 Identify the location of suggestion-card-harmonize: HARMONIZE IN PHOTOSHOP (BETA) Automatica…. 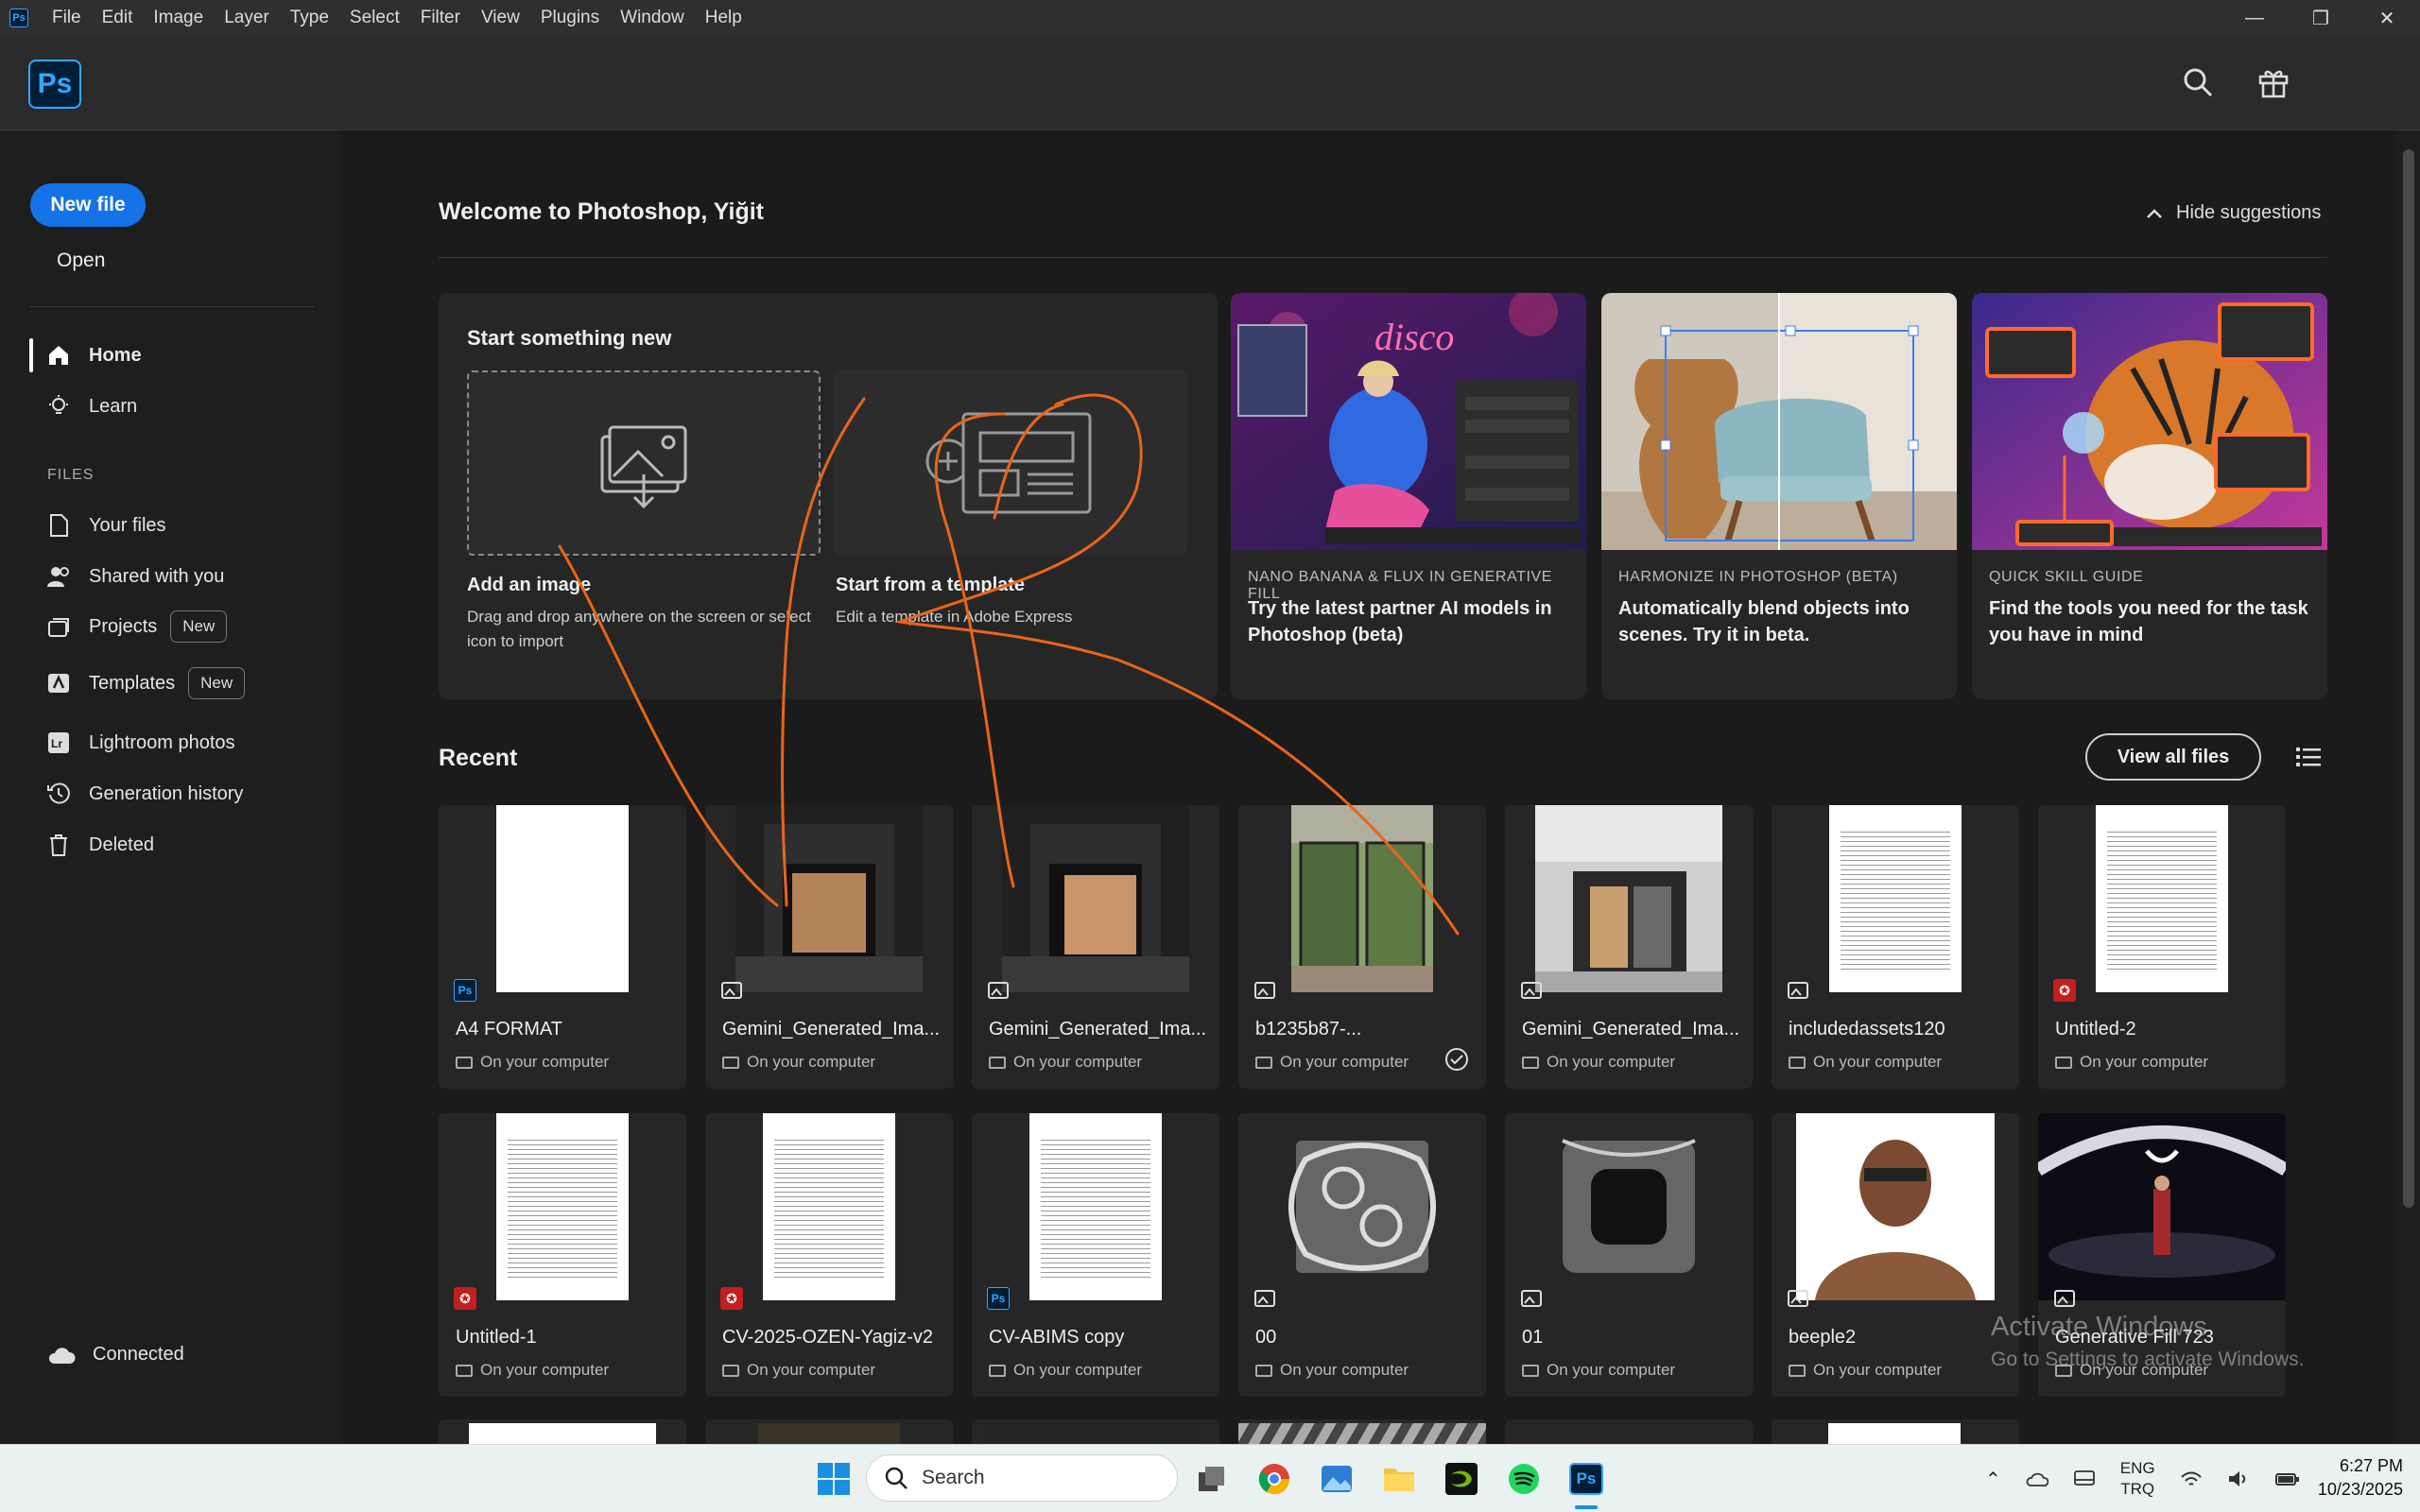
(1779, 496).